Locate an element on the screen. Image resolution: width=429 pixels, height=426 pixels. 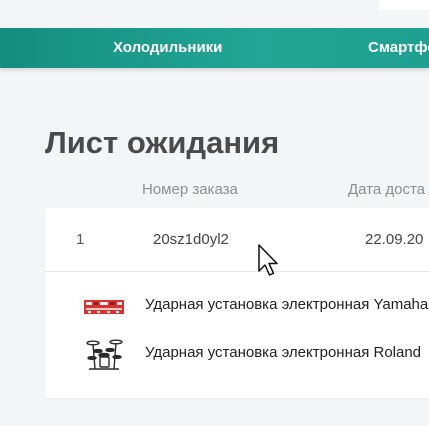
nav-item-smartphones: Смартфоны is located at coordinates (398, 47).